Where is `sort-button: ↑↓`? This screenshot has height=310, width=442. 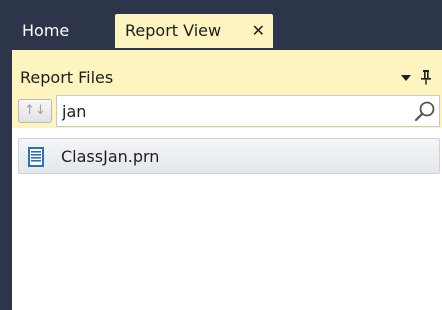
sort-button: ↑↓ is located at coordinates (35, 111).